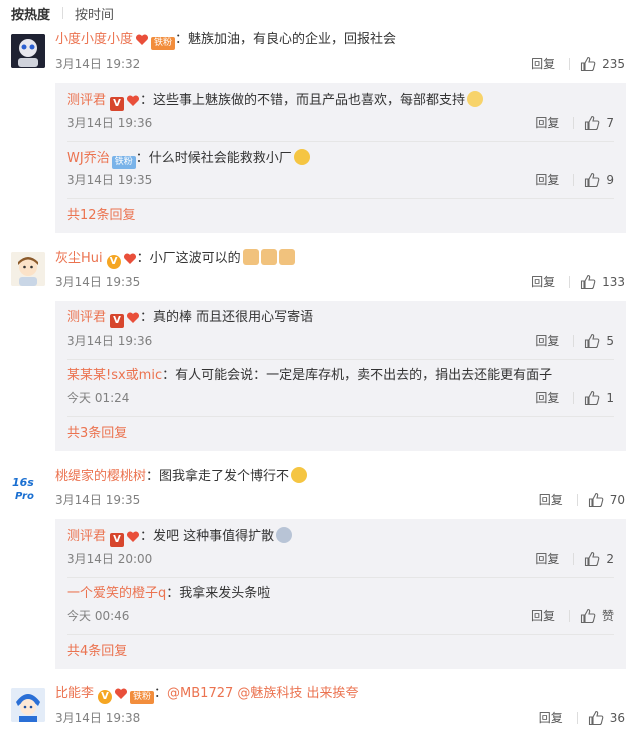 Image resolution: width=636 pixels, height=737 pixels. I want to click on reply-time: 今天 00:46, so click(98, 616).